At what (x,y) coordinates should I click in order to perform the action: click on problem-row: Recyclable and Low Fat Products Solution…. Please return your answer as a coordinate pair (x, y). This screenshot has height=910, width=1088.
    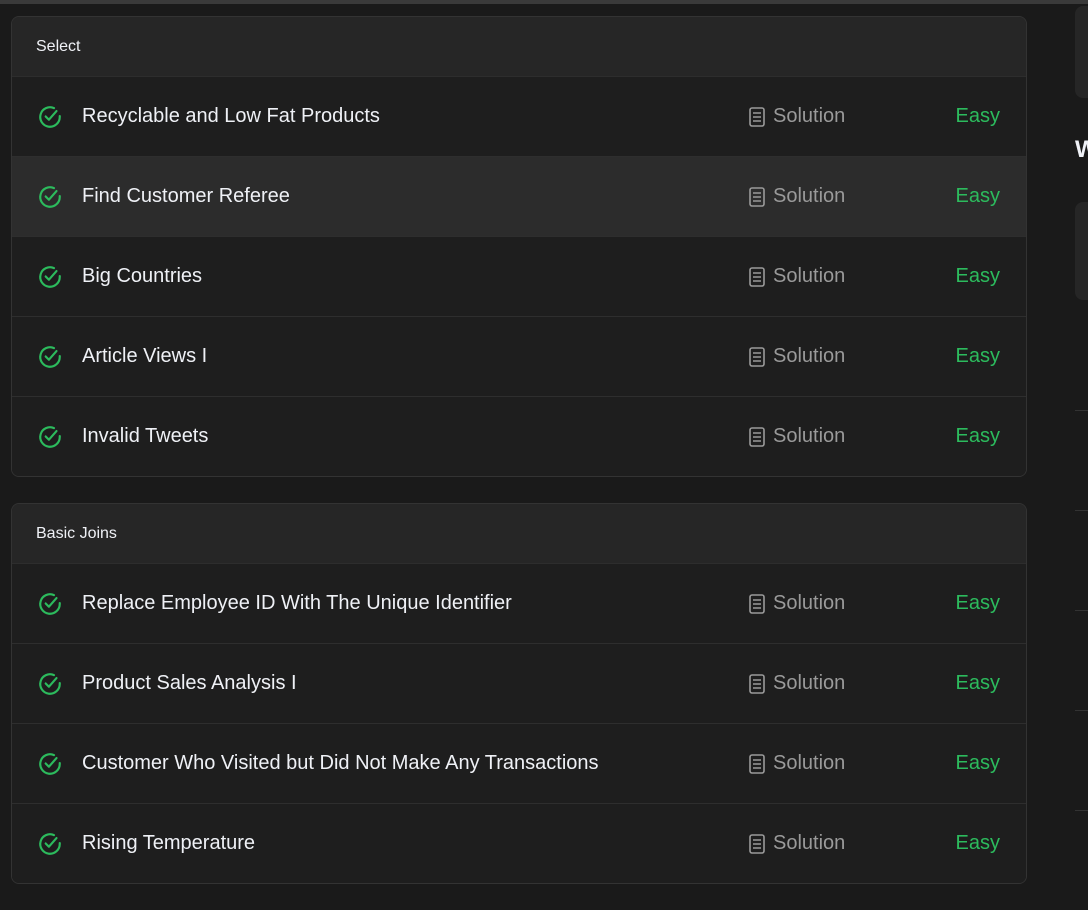
    Looking at the image, I should click on (519, 116).